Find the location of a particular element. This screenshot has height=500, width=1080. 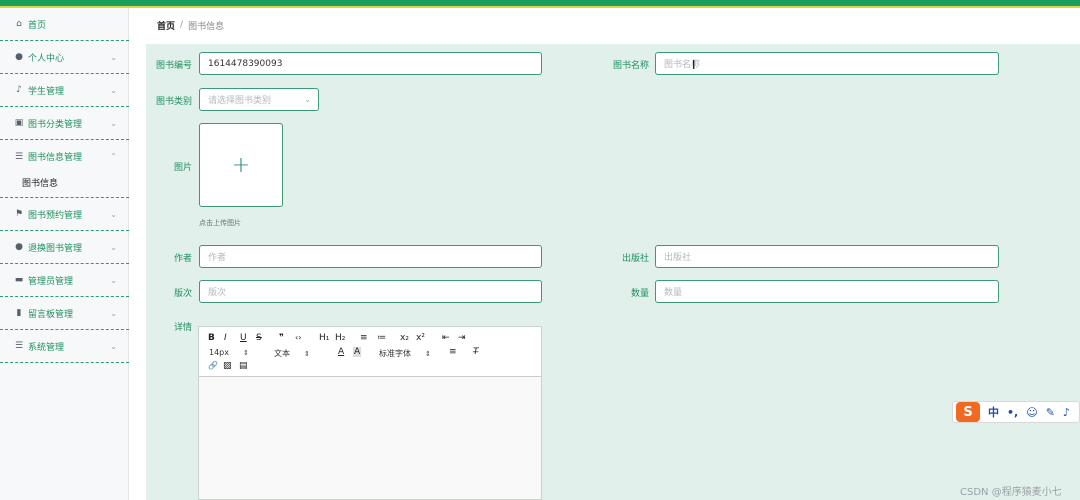

book-no-input: 1614478390093 is located at coordinates (370, 63).